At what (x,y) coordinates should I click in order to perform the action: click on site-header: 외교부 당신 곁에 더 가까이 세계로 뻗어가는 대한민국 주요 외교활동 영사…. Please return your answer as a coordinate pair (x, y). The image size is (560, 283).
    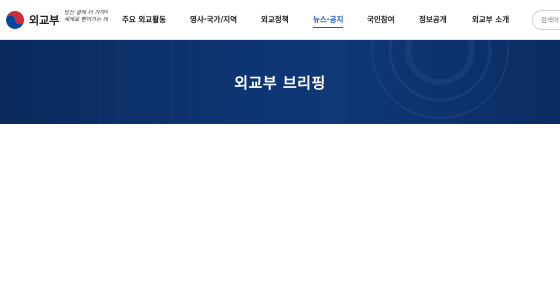
    Looking at the image, I should click on (280, 20).